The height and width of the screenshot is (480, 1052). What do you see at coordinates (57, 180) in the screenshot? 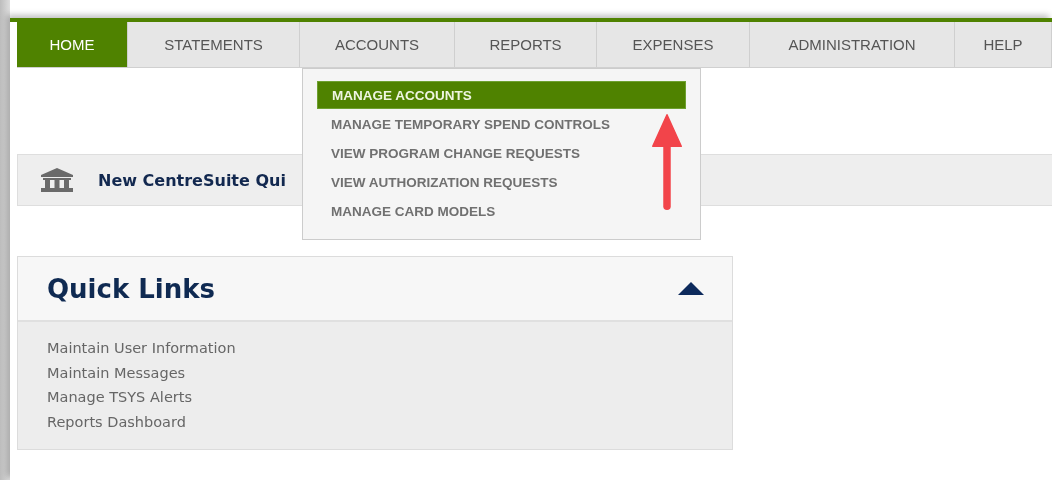
I see `bank-icon` at bounding box center [57, 180].